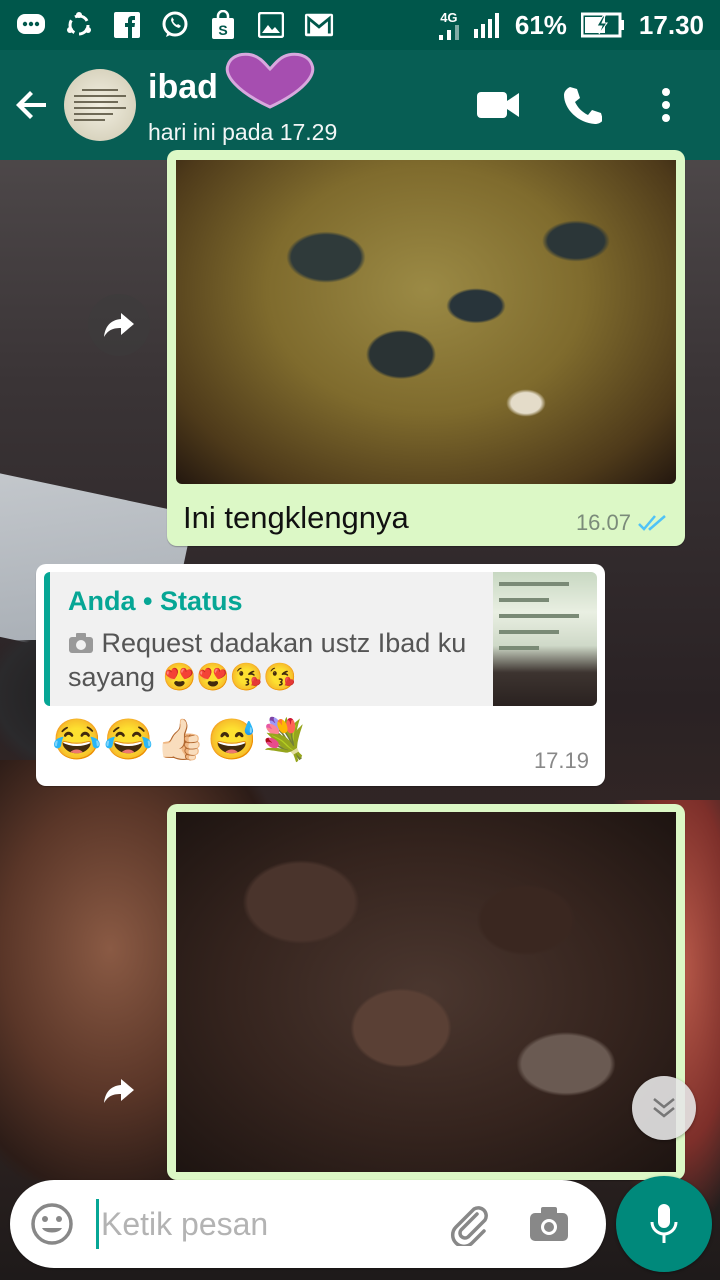  I want to click on contact-info: ibad hari ini pada 17.29, so click(311, 99).